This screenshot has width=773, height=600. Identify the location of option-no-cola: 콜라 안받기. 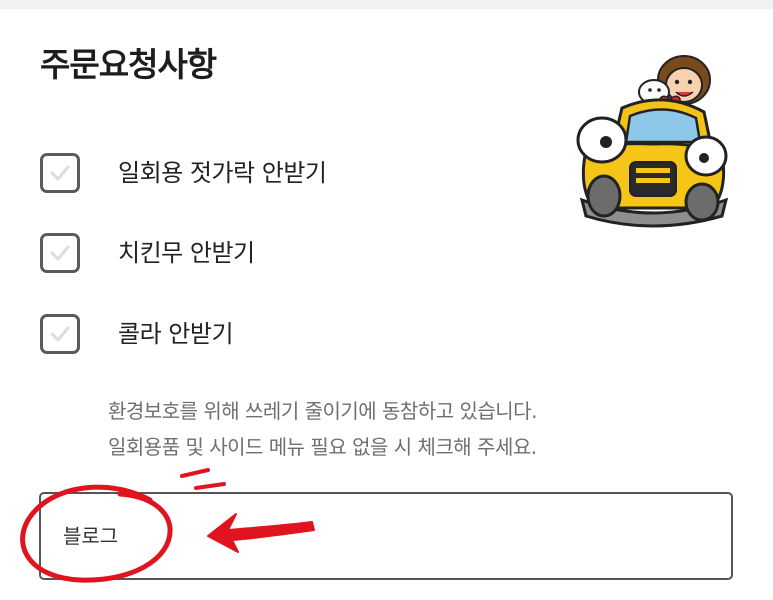
(250, 339).